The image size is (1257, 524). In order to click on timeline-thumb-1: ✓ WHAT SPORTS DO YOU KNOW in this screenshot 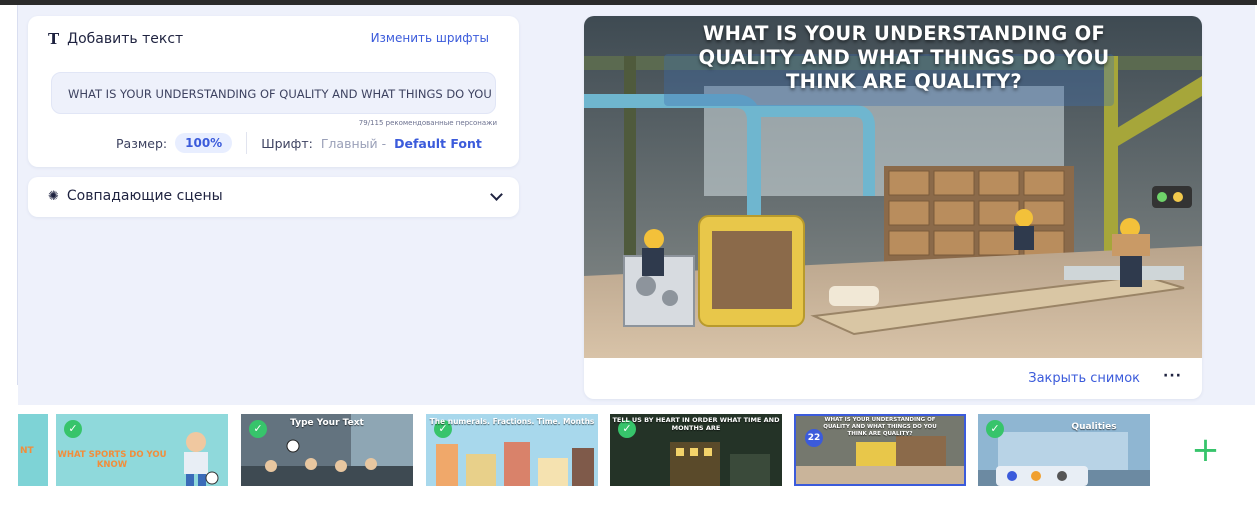, I will do `click(142, 450)`.